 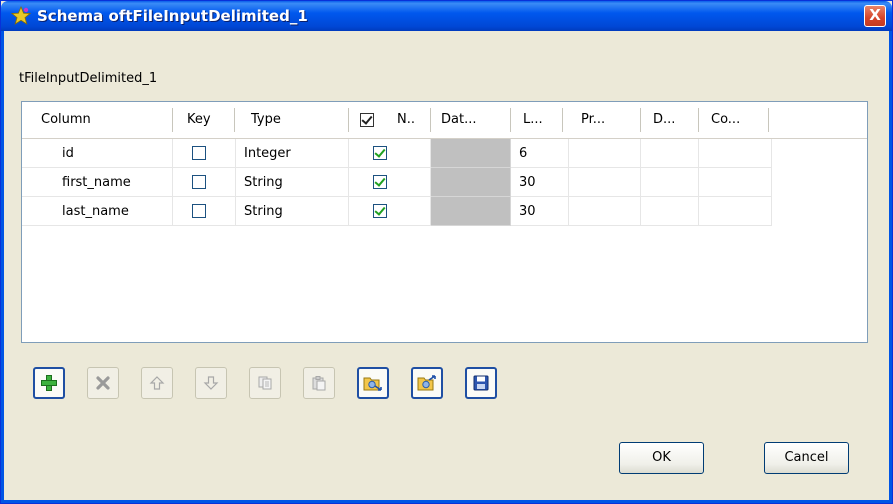 What do you see at coordinates (88, 78) in the screenshot?
I see `component-name-label: tFileInputDelimited_1` at bounding box center [88, 78].